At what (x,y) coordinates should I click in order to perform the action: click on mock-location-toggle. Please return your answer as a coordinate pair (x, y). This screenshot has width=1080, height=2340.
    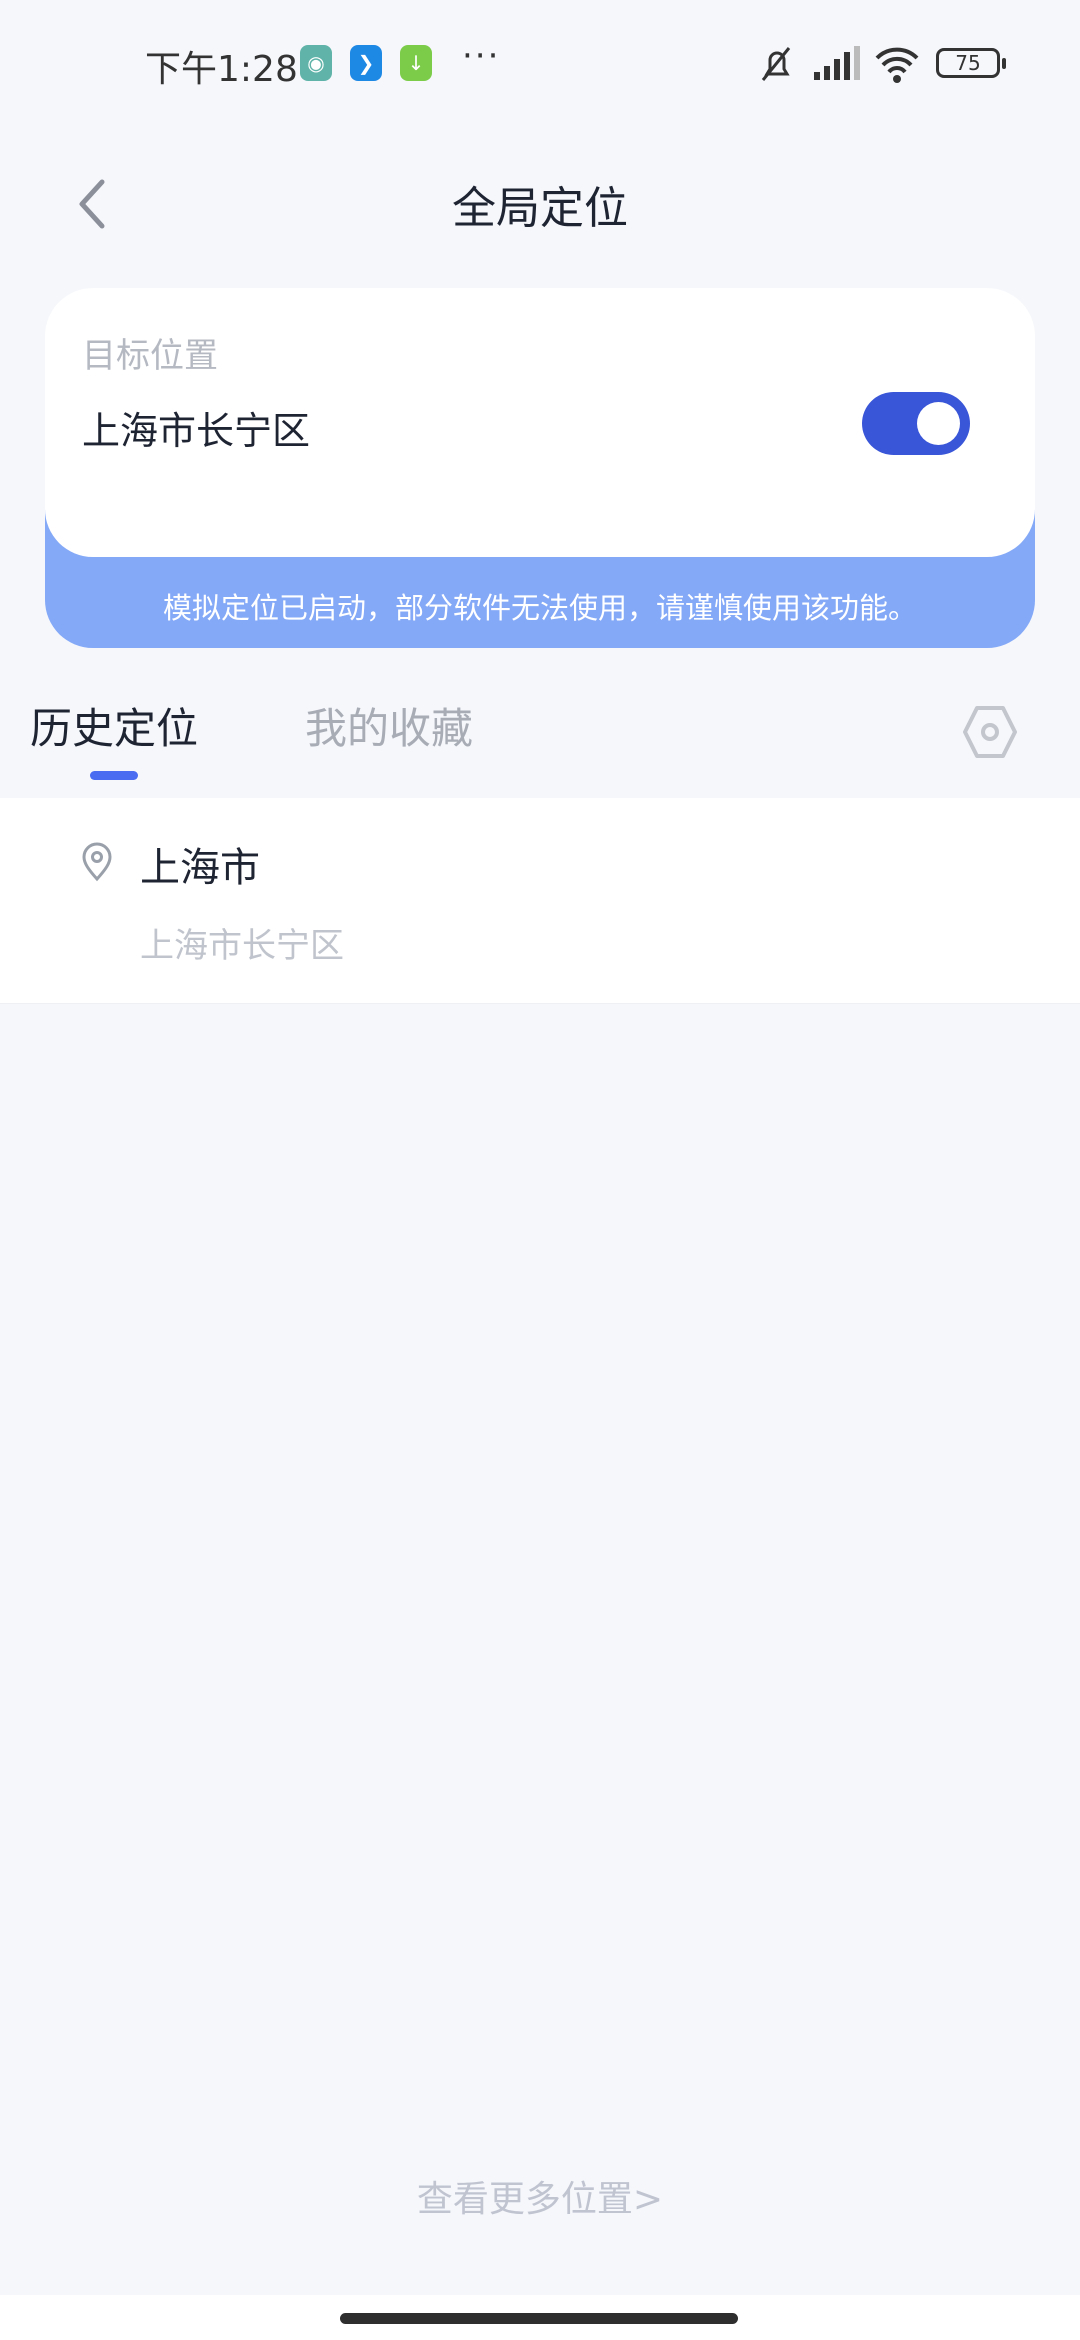
    Looking at the image, I should click on (916, 423).